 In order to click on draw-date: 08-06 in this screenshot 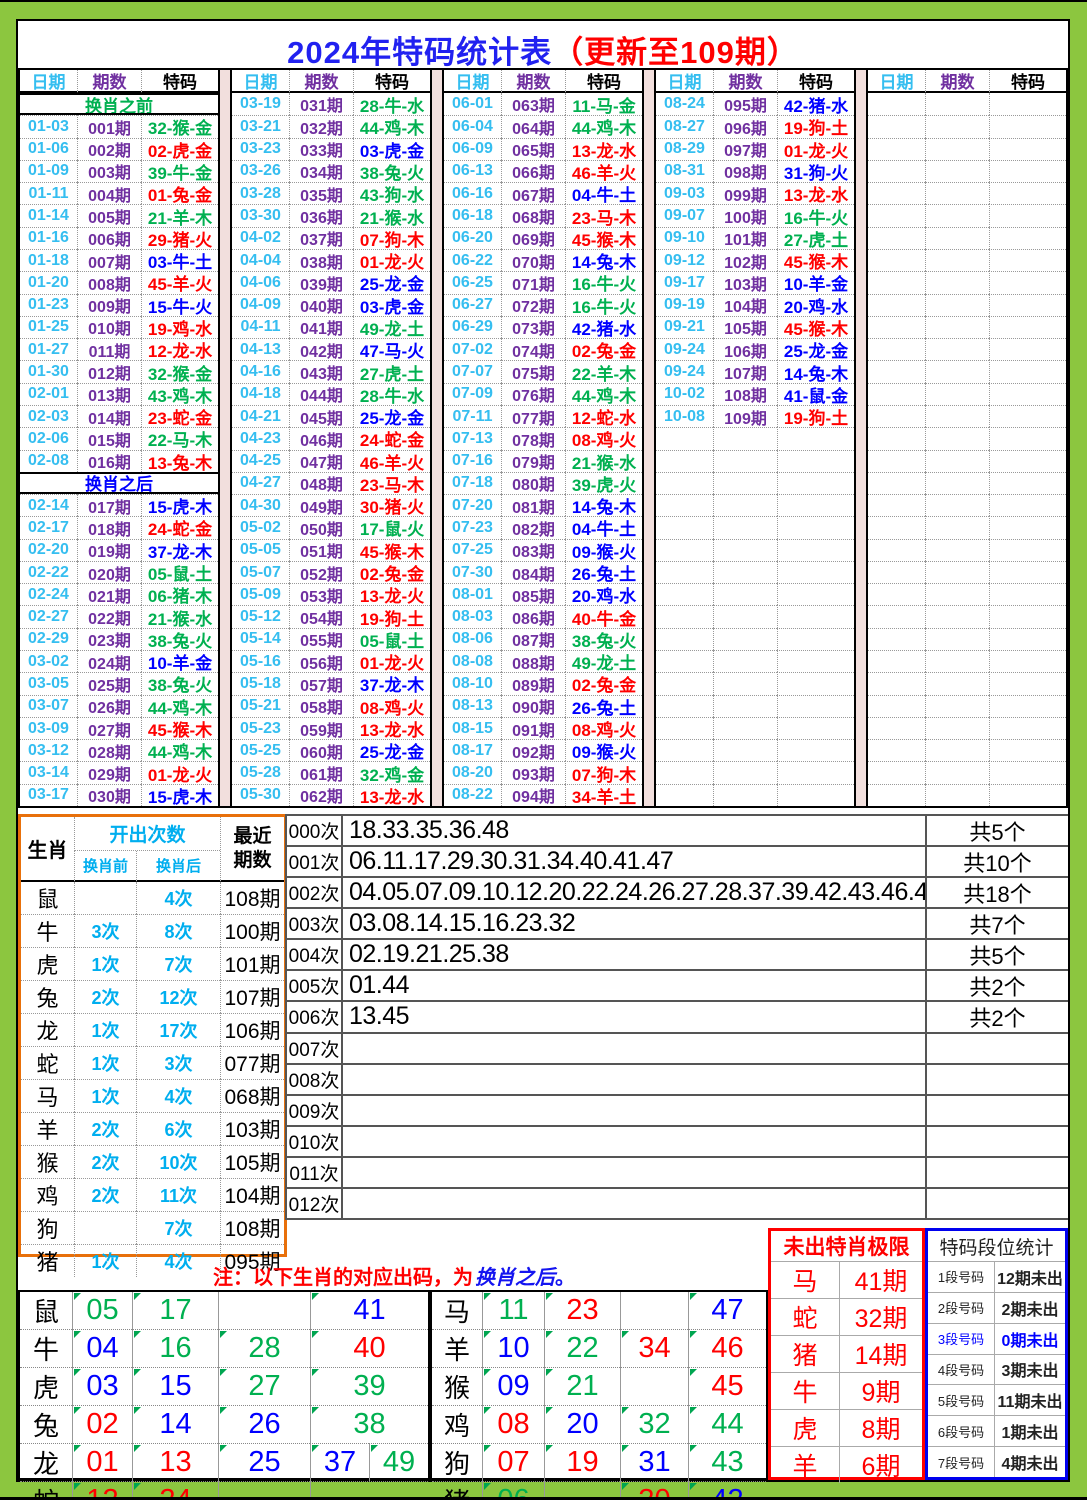, I will do `click(472, 638)`.